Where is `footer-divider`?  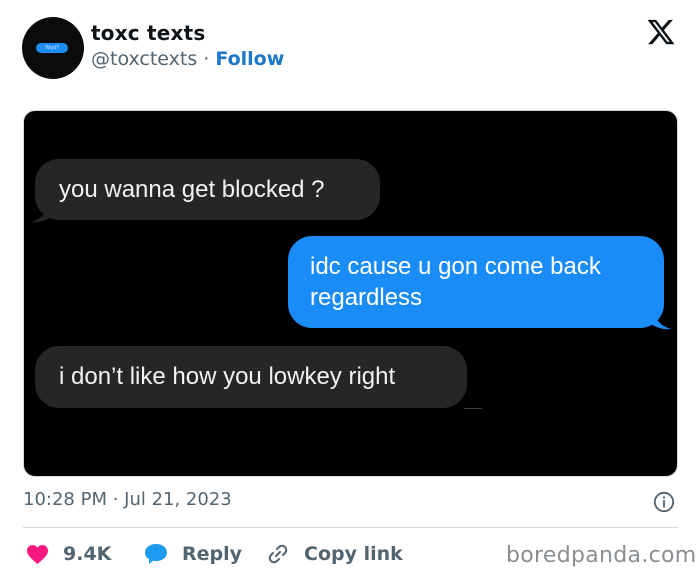
footer-divider is located at coordinates (350, 527).